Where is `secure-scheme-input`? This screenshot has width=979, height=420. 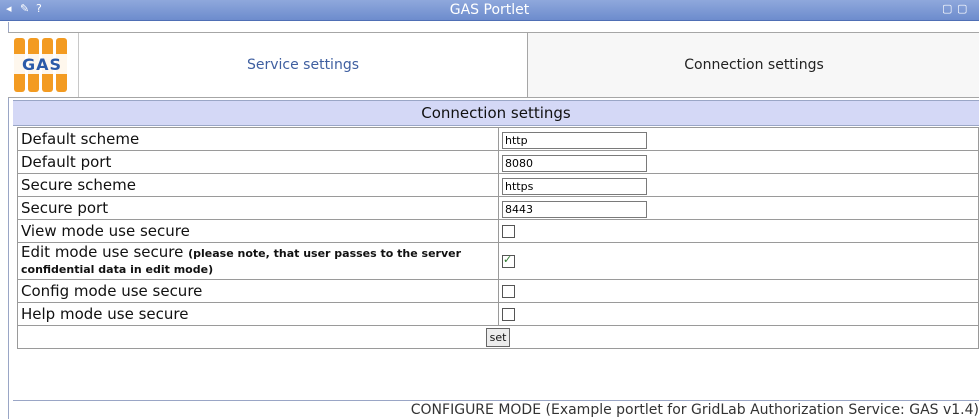 secure-scheme-input is located at coordinates (574, 186).